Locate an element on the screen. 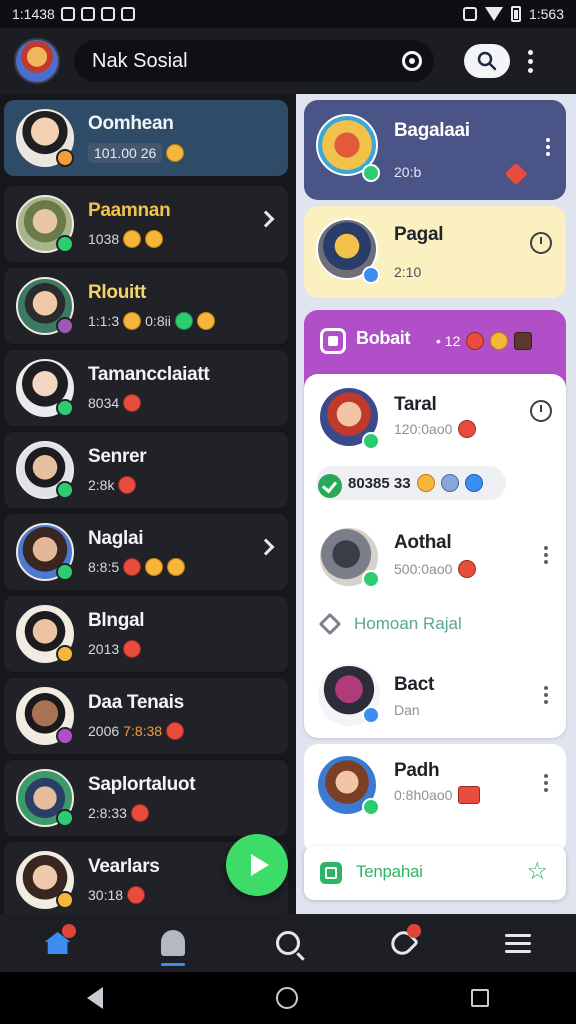 Image resolution: width=576 pixels, height=1024 pixels. chat-meta: 8:8:5 is located at coordinates (137, 567).